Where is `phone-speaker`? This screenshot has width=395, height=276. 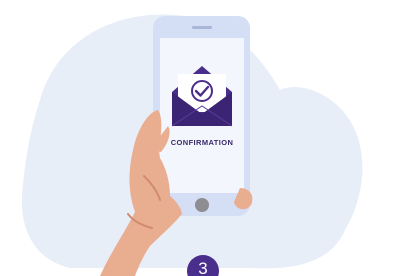 phone-speaker is located at coordinates (202, 27).